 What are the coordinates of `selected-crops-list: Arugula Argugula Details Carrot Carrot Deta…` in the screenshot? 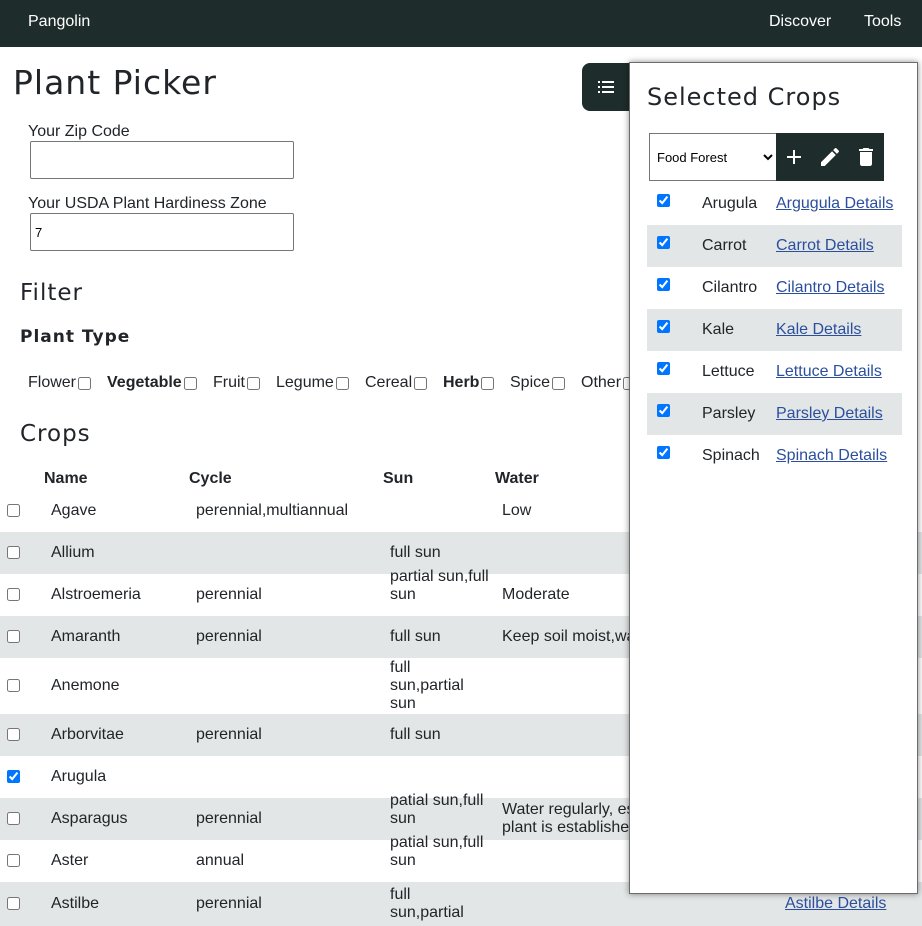 It's located at (774, 330).